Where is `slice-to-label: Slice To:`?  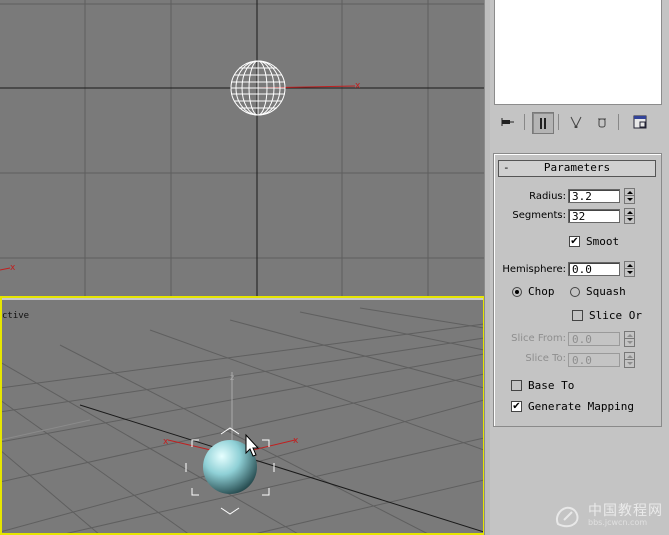
slice-to-label: Slice To: is located at coordinates (545, 358).